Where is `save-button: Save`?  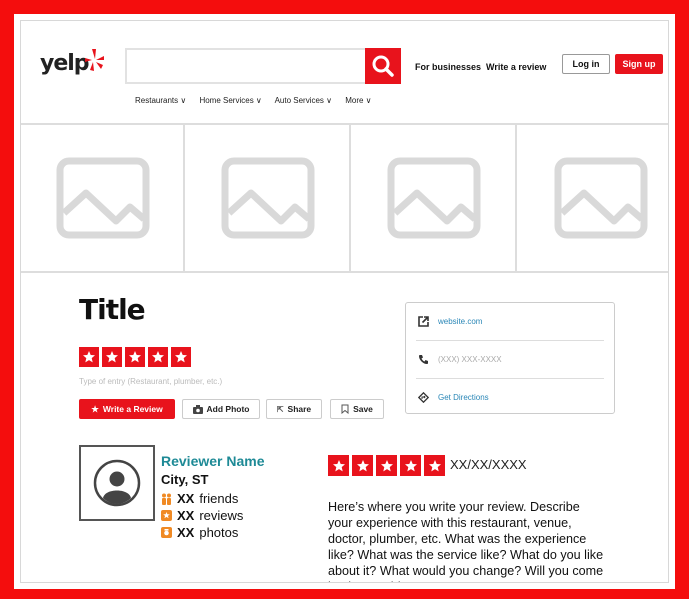 save-button: Save is located at coordinates (357, 409).